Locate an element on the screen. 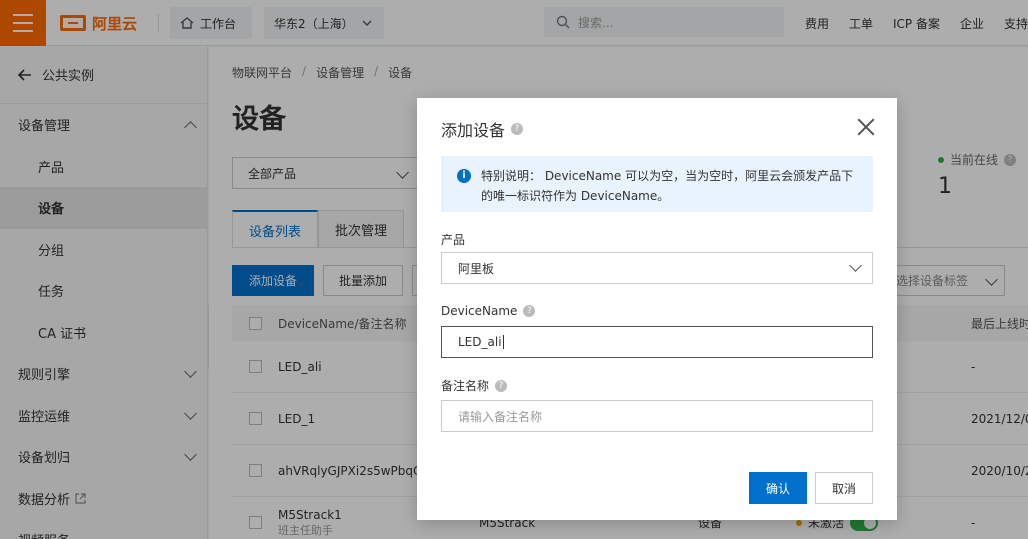 The image size is (1028, 539). note-label-text: 备注名称 is located at coordinates (465, 386).